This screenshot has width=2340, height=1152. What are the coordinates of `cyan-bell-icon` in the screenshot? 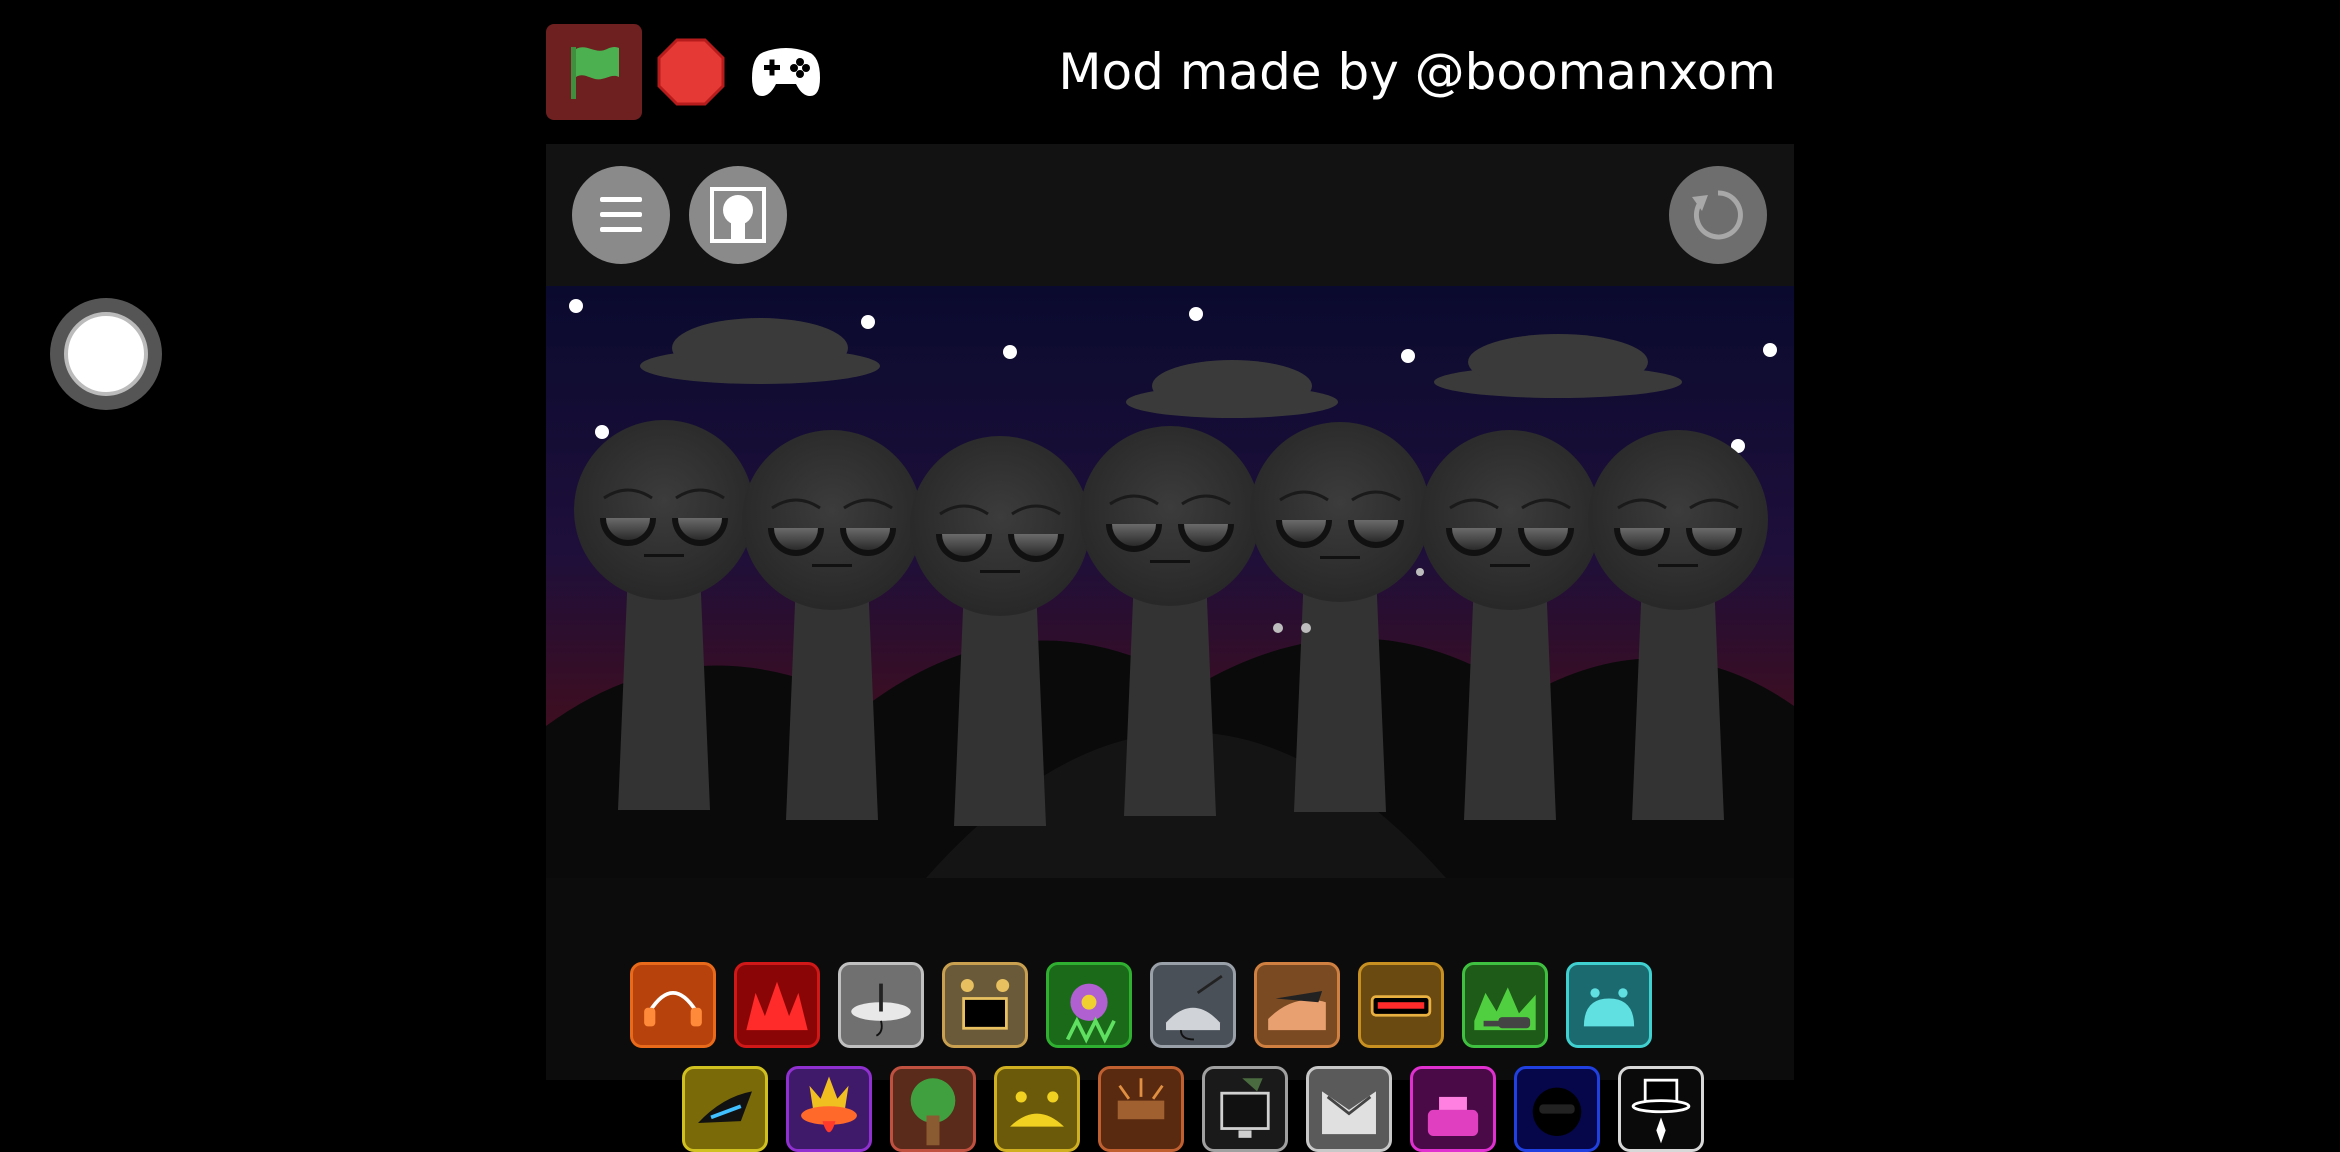 It's located at (1609, 1007).